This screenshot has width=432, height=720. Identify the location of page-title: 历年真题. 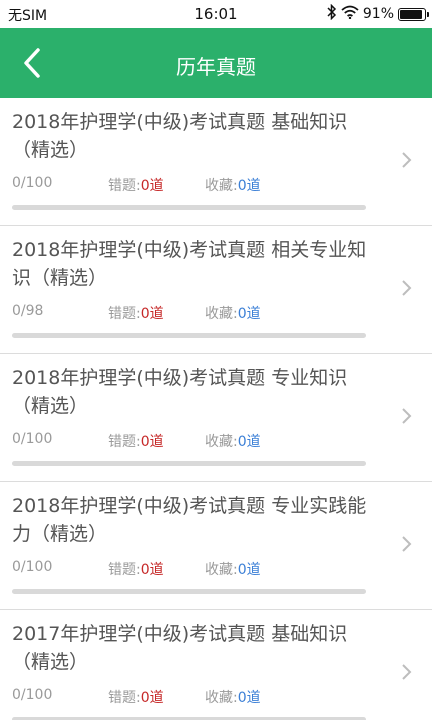
(216, 67).